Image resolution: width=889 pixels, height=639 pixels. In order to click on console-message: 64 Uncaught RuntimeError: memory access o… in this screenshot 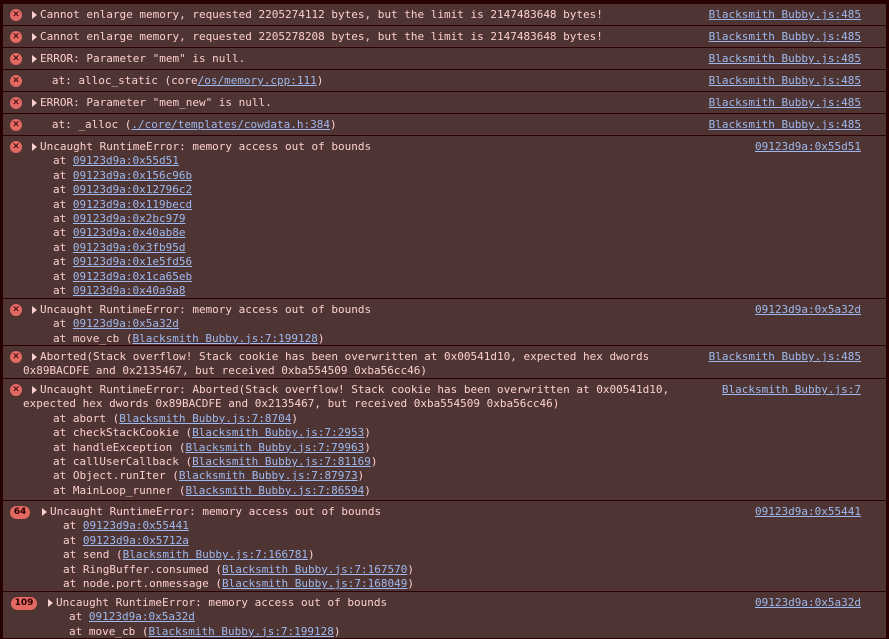, I will do `click(444, 545)`.